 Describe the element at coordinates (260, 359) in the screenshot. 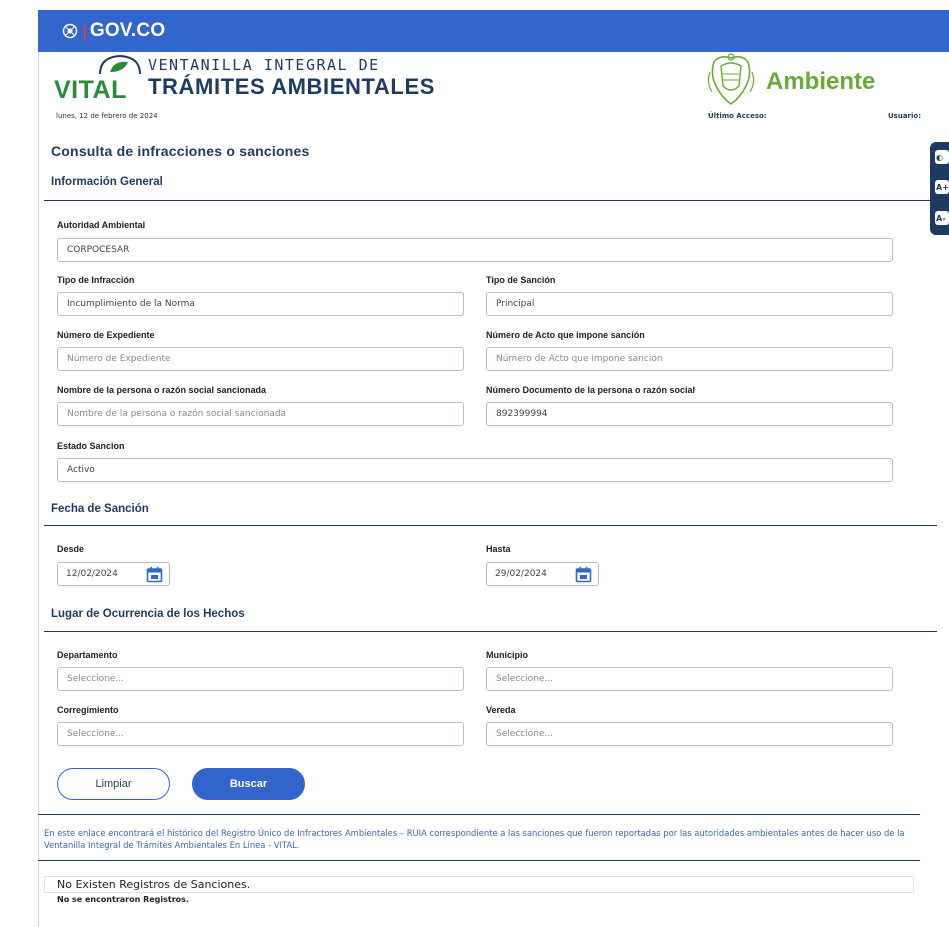

I see `num-expediente-input: Número de Expediente` at that location.